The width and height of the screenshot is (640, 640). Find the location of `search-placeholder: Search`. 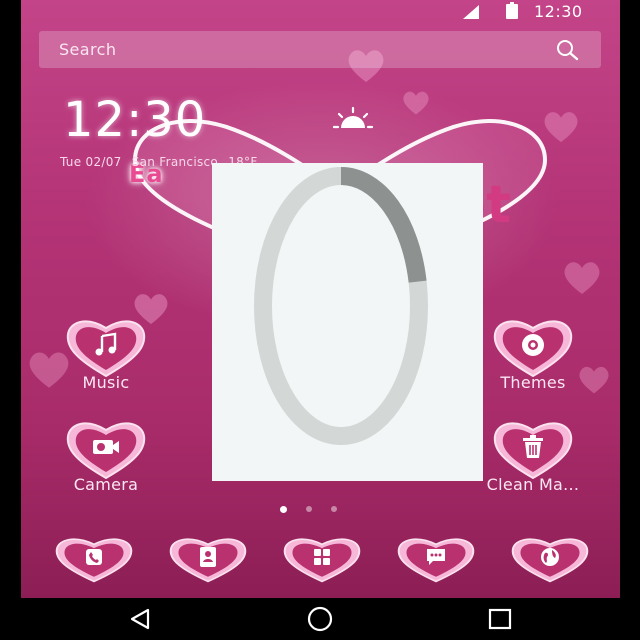

search-placeholder: Search is located at coordinates (88, 49).